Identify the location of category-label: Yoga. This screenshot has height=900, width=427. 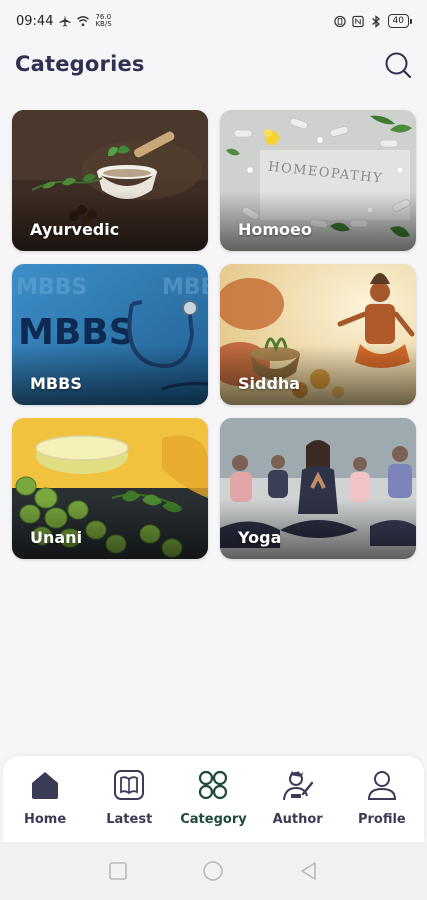
(260, 537).